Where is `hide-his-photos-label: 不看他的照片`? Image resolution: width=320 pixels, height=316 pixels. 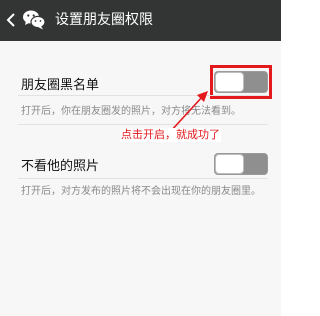 hide-his-photos-label: 不看他的照片 is located at coordinates (60, 166).